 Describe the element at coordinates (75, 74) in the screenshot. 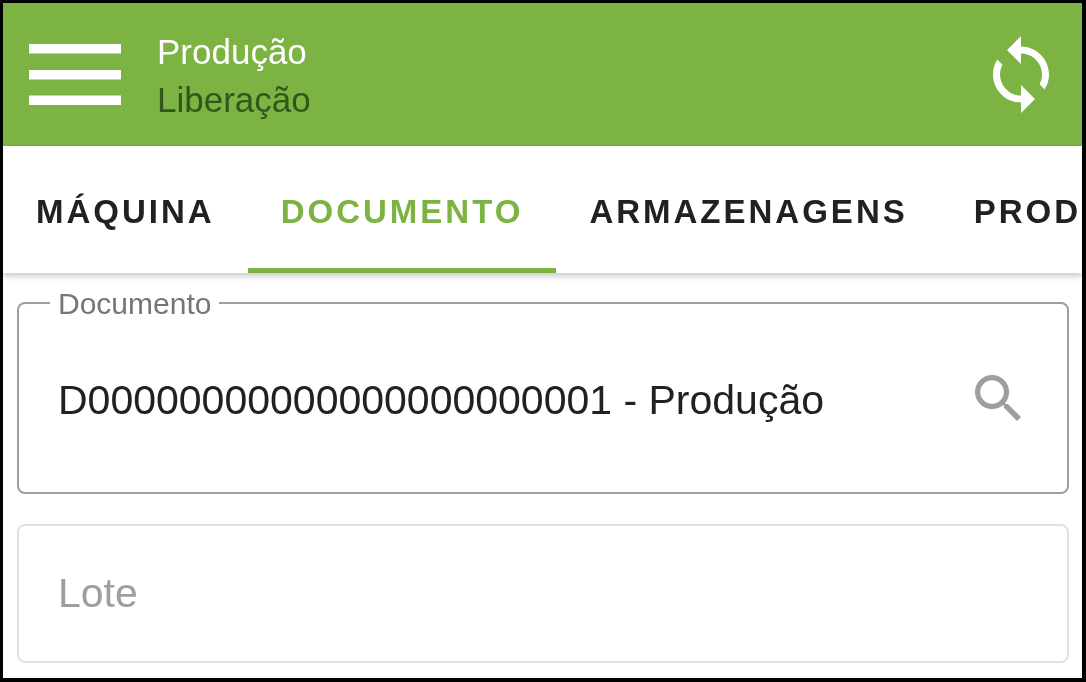

I see `menu-icon` at that location.